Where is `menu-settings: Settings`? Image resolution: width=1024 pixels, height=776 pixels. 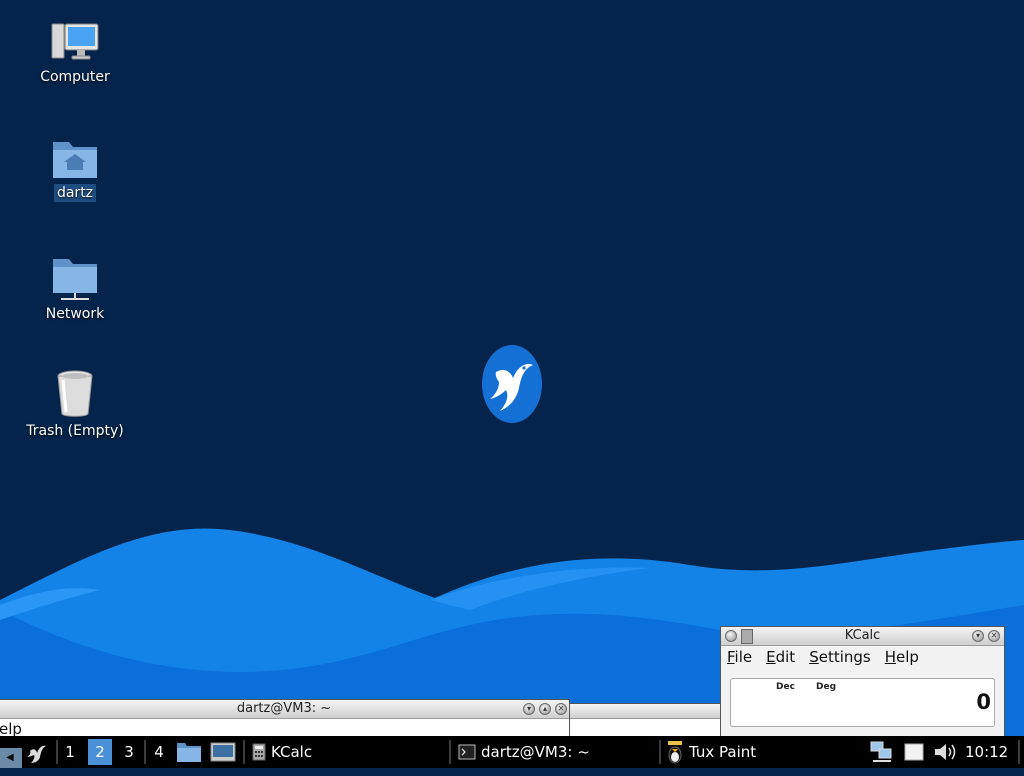 menu-settings: Settings is located at coordinates (840, 657).